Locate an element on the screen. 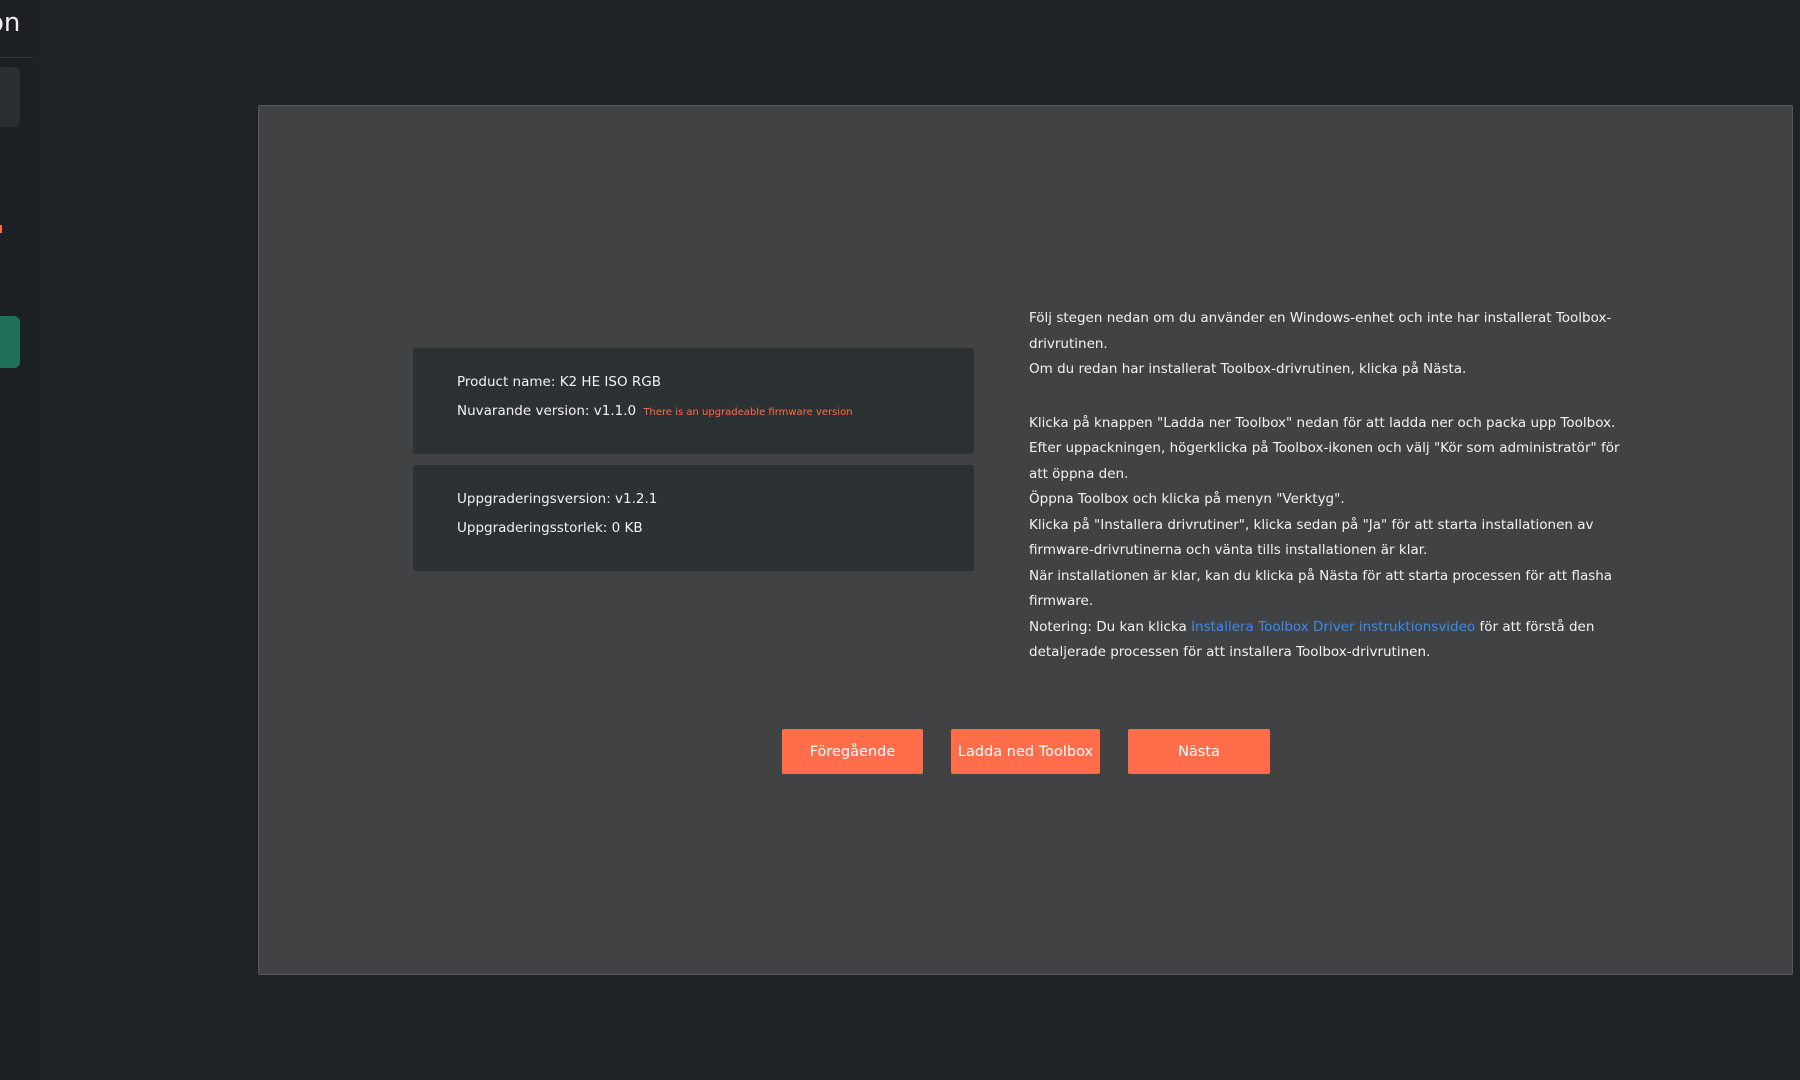  download-toolbox-button: Ladda ned Toolbox is located at coordinates (1025, 751).